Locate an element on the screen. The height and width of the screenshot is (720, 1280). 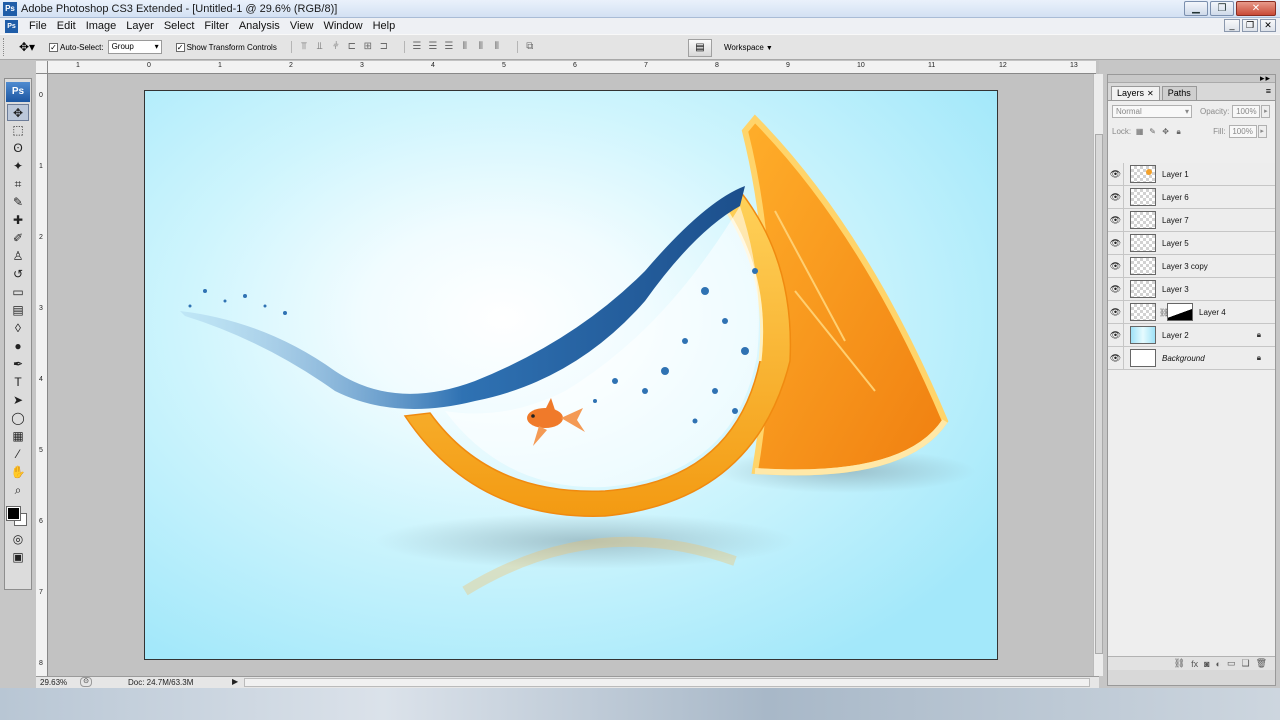
doc-restore-button: ❐ is located at coordinates (1250, 25).